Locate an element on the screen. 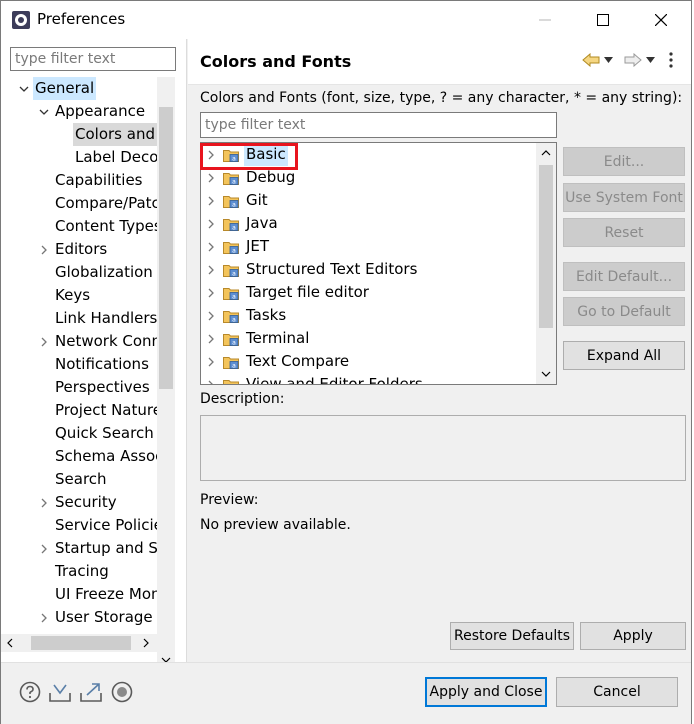 Image resolution: width=694 pixels, height=724 pixels. minimize-button is located at coordinates (545, 20).